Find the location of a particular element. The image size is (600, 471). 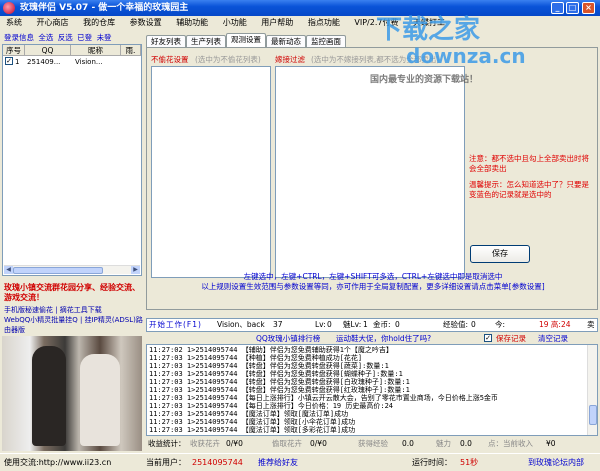

tab-observe: 观测设置 is located at coordinates (246, 40).